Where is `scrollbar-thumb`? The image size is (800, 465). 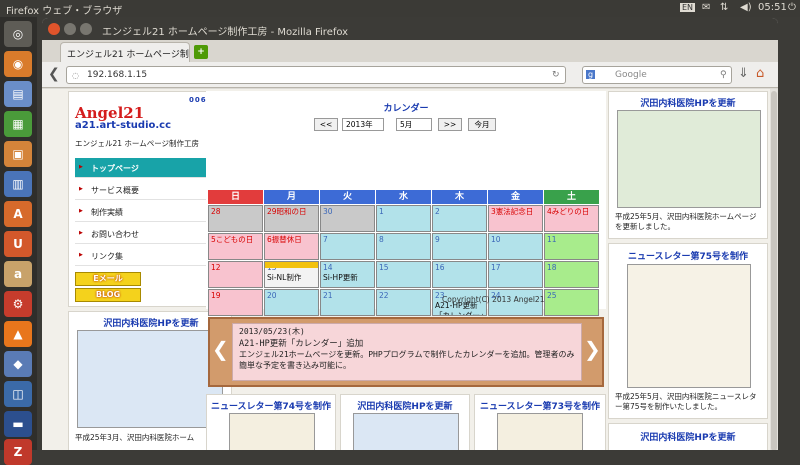
scrollbar-thumb is located at coordinates (774, 270).